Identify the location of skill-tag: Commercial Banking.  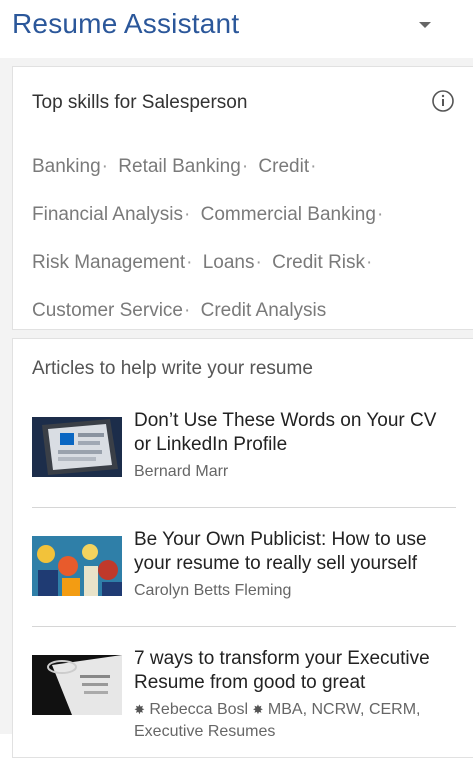
(288, 214).